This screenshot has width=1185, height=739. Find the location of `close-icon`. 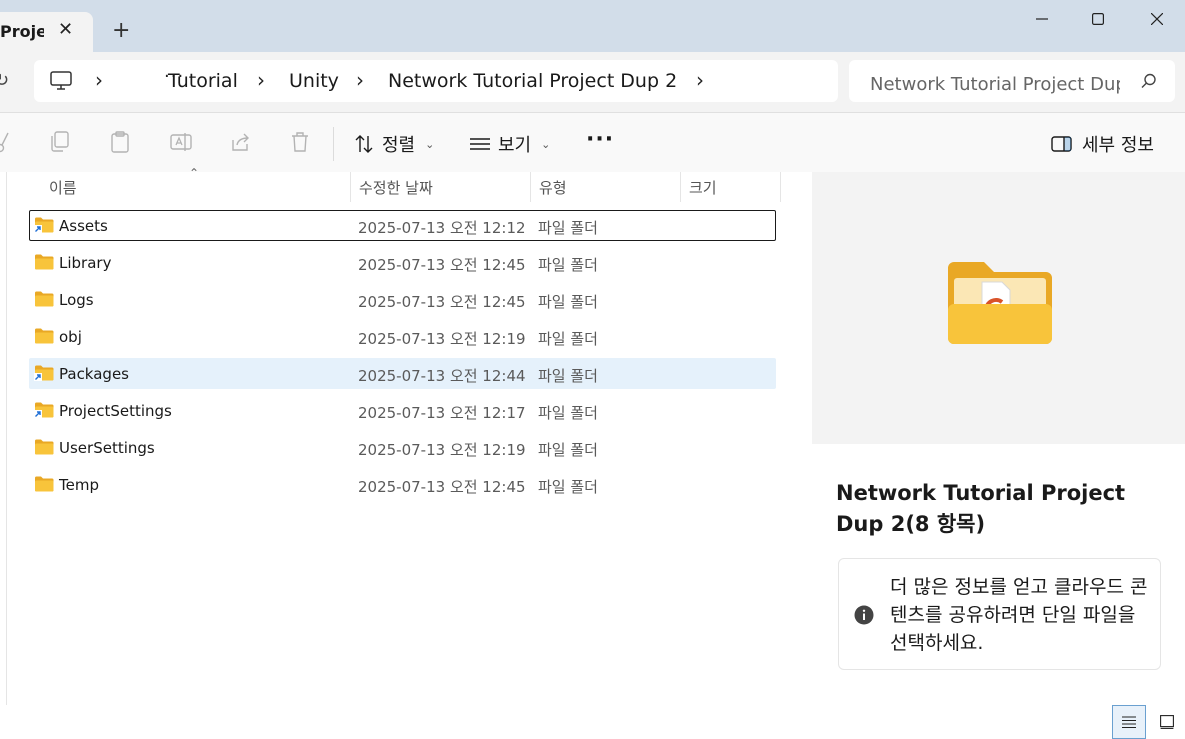

close-icon is located at coordinates (1157, 19).